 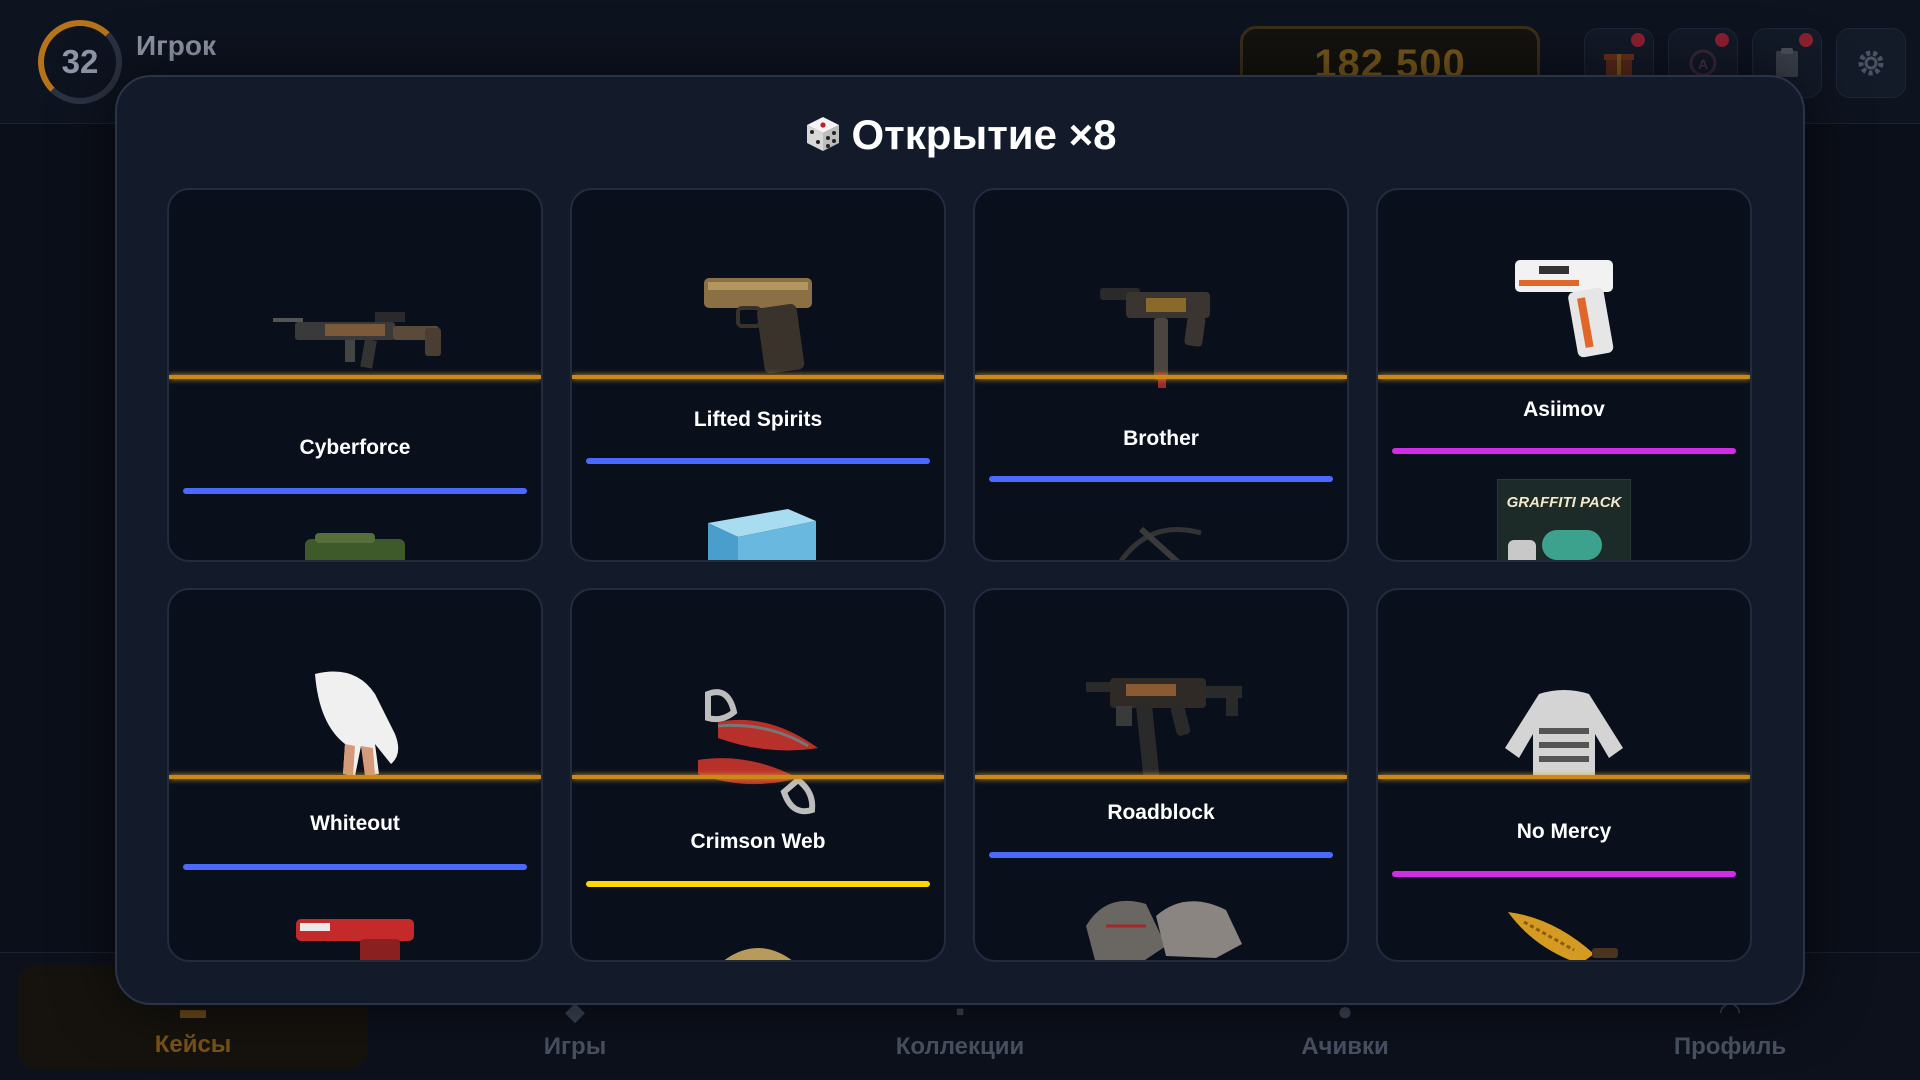 I want to click on pistol-icon, so click(x=758, y=326).